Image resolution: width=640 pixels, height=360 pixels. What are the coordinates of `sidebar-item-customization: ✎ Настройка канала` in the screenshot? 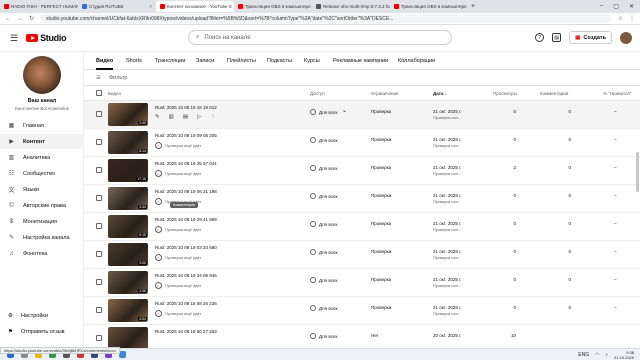 It's located at (42, 237).